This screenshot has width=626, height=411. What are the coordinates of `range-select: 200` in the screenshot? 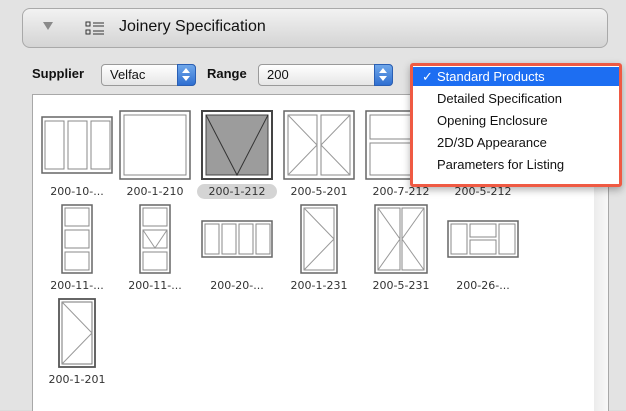 It's located at (325, 75).